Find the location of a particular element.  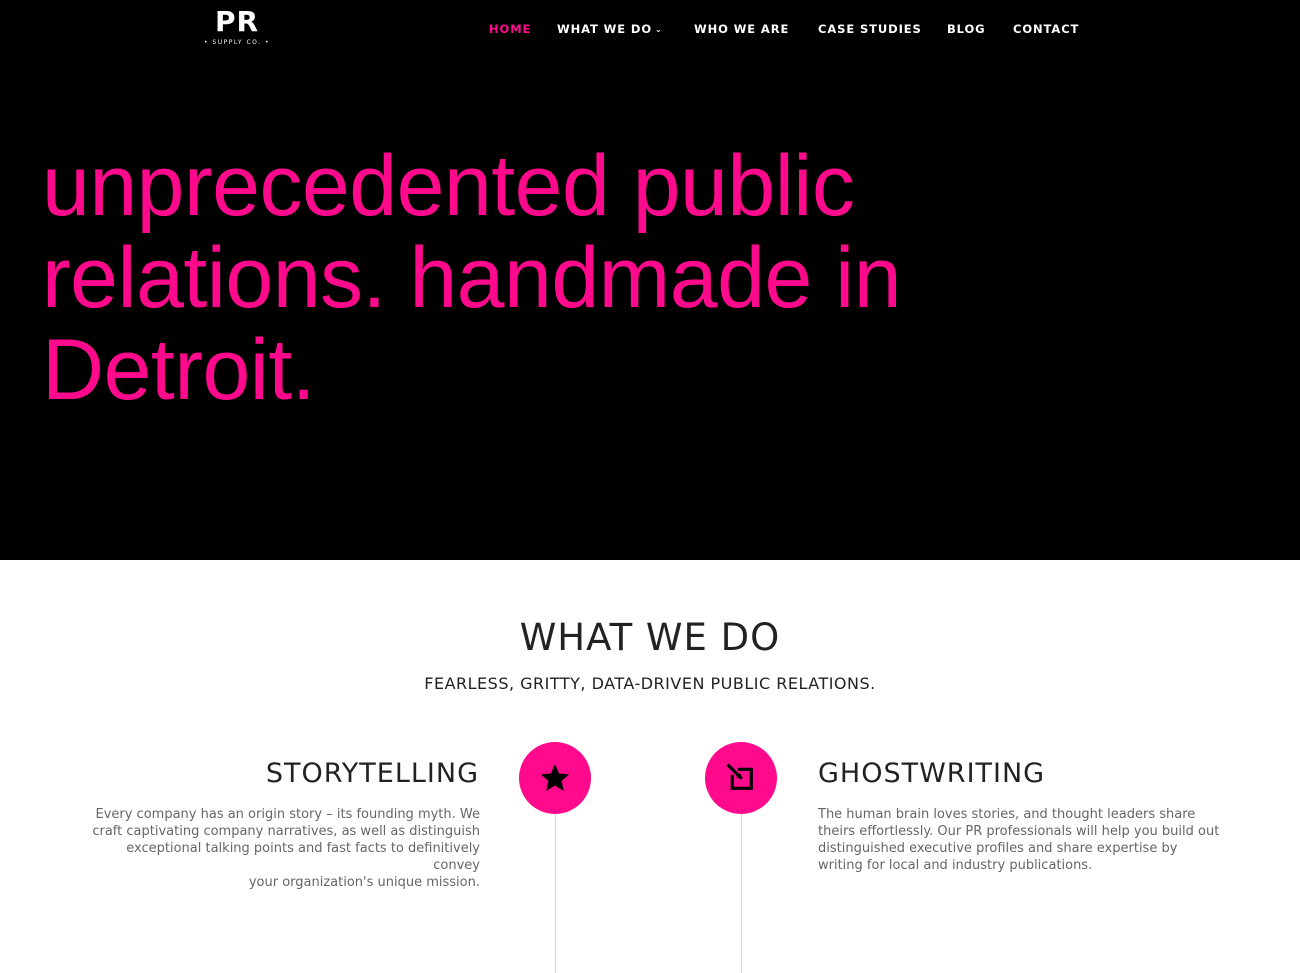

nav-item-what-we-do: WHAT WE DO ⌄ is located at coordinates (610, 29).